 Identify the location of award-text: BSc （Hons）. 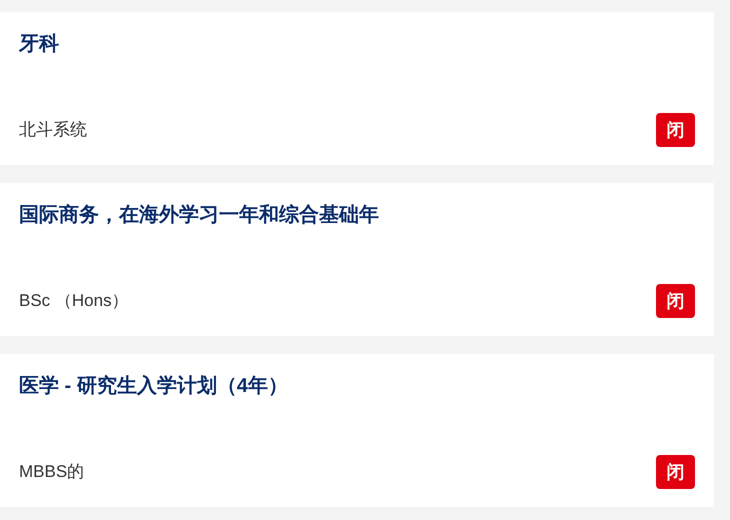
(74, 301).